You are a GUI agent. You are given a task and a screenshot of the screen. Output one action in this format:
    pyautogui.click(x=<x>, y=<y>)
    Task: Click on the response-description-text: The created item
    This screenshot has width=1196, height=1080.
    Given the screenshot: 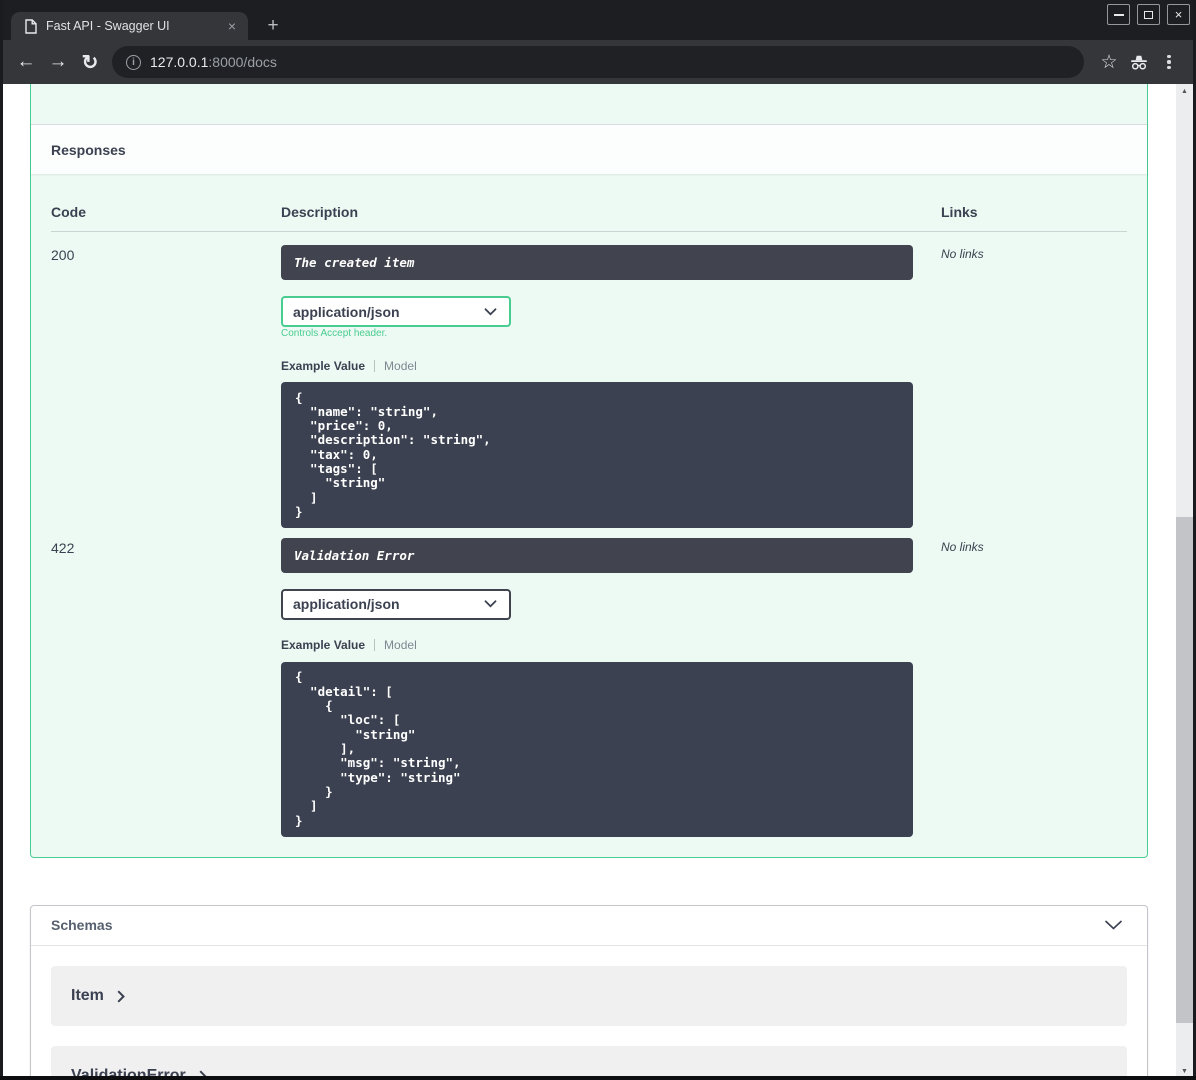 What is the action you would take?
    pyautogui.click(x=354, y=262)
    